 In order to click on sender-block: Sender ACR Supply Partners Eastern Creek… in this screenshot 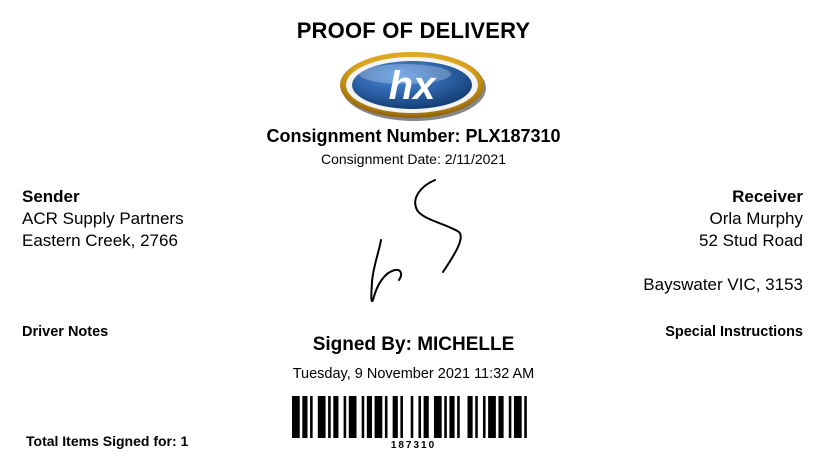, I will do `click(103, 219)`.